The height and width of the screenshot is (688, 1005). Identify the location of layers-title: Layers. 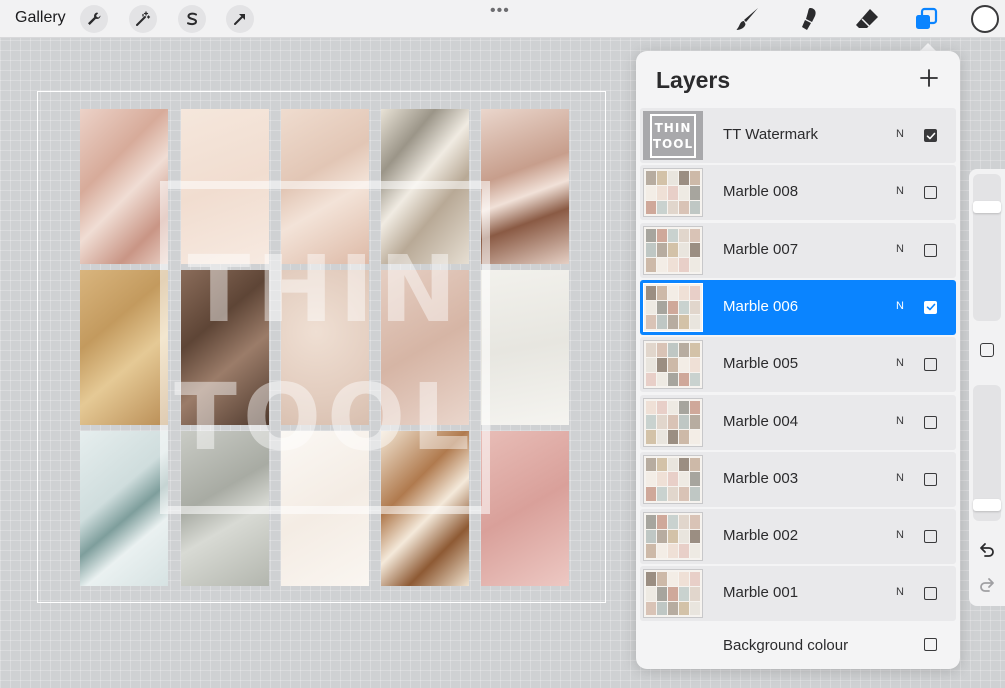
(693, 80).